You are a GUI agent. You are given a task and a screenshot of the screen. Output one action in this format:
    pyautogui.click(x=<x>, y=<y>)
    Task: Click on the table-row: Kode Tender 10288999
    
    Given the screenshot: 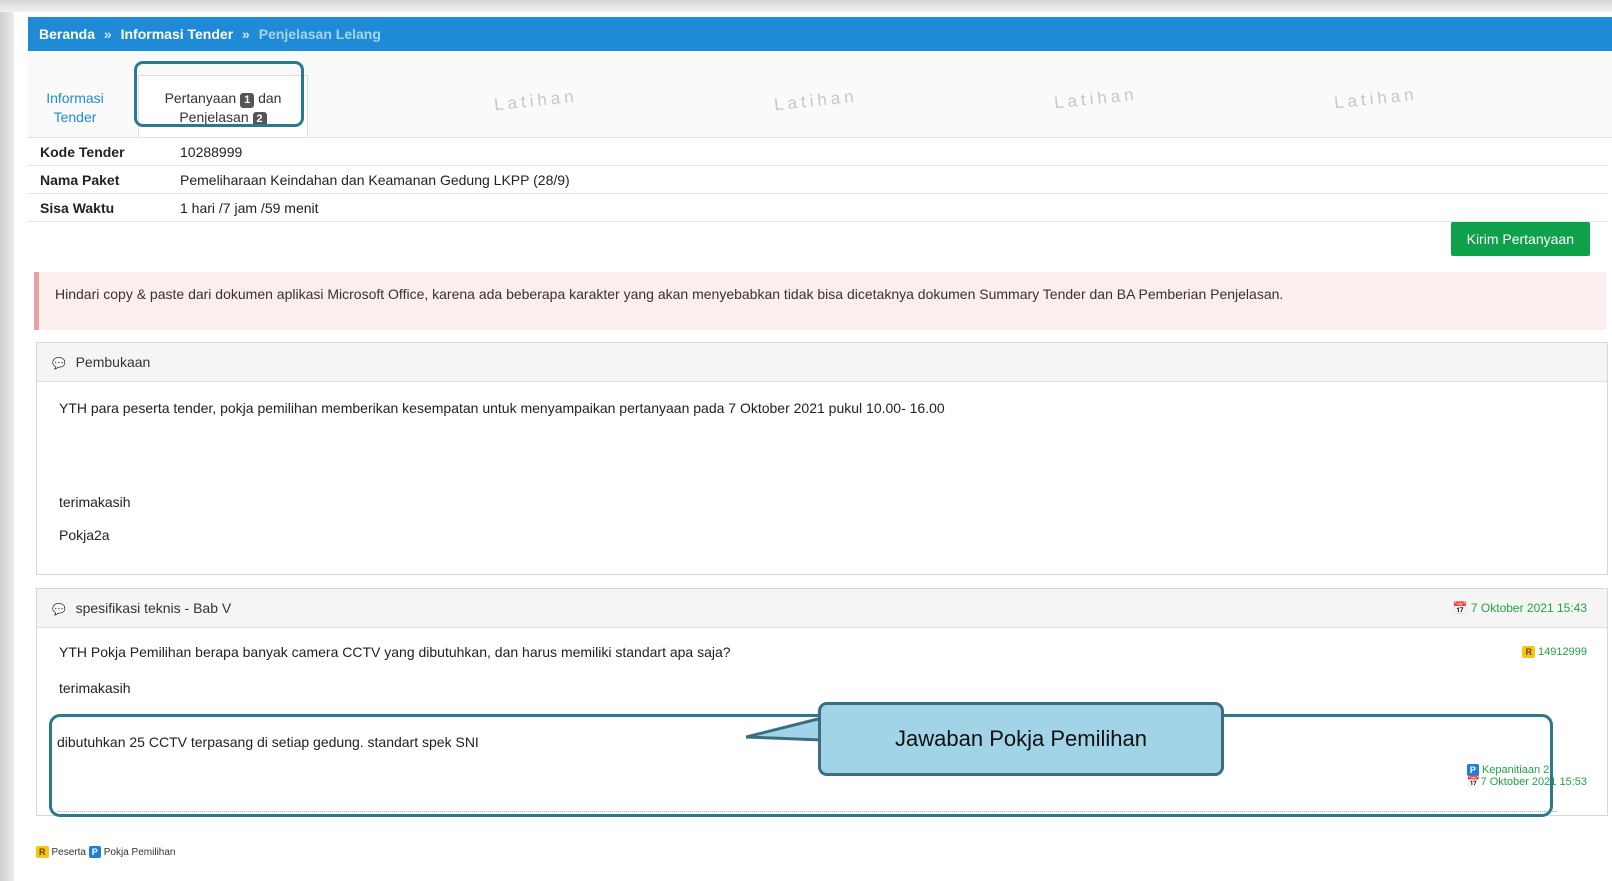 What is the action you would take?
    pyautogui.click(x=818, y=152)
    